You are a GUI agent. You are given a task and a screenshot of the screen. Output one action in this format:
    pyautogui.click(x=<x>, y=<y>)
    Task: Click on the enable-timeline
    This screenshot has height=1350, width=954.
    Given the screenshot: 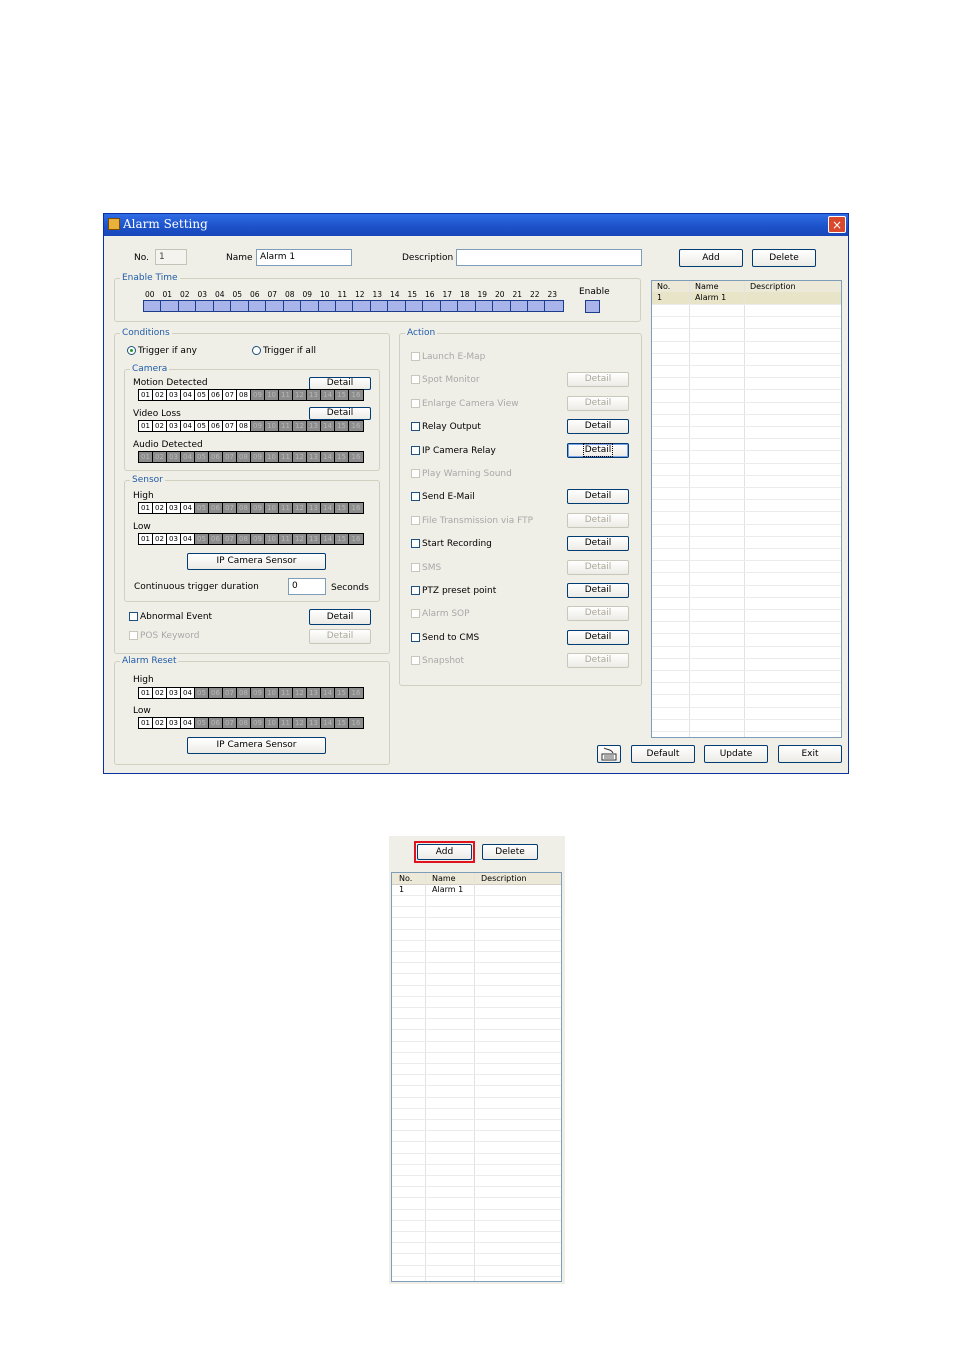 What is the action you would take?
    pyautogui.click(x=353, y=306)
    